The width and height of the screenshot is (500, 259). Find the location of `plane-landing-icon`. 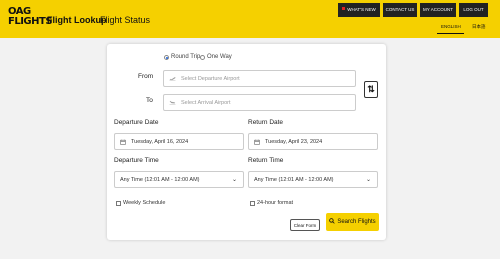

plane-landing-icon is located at coordinates (172, 102).